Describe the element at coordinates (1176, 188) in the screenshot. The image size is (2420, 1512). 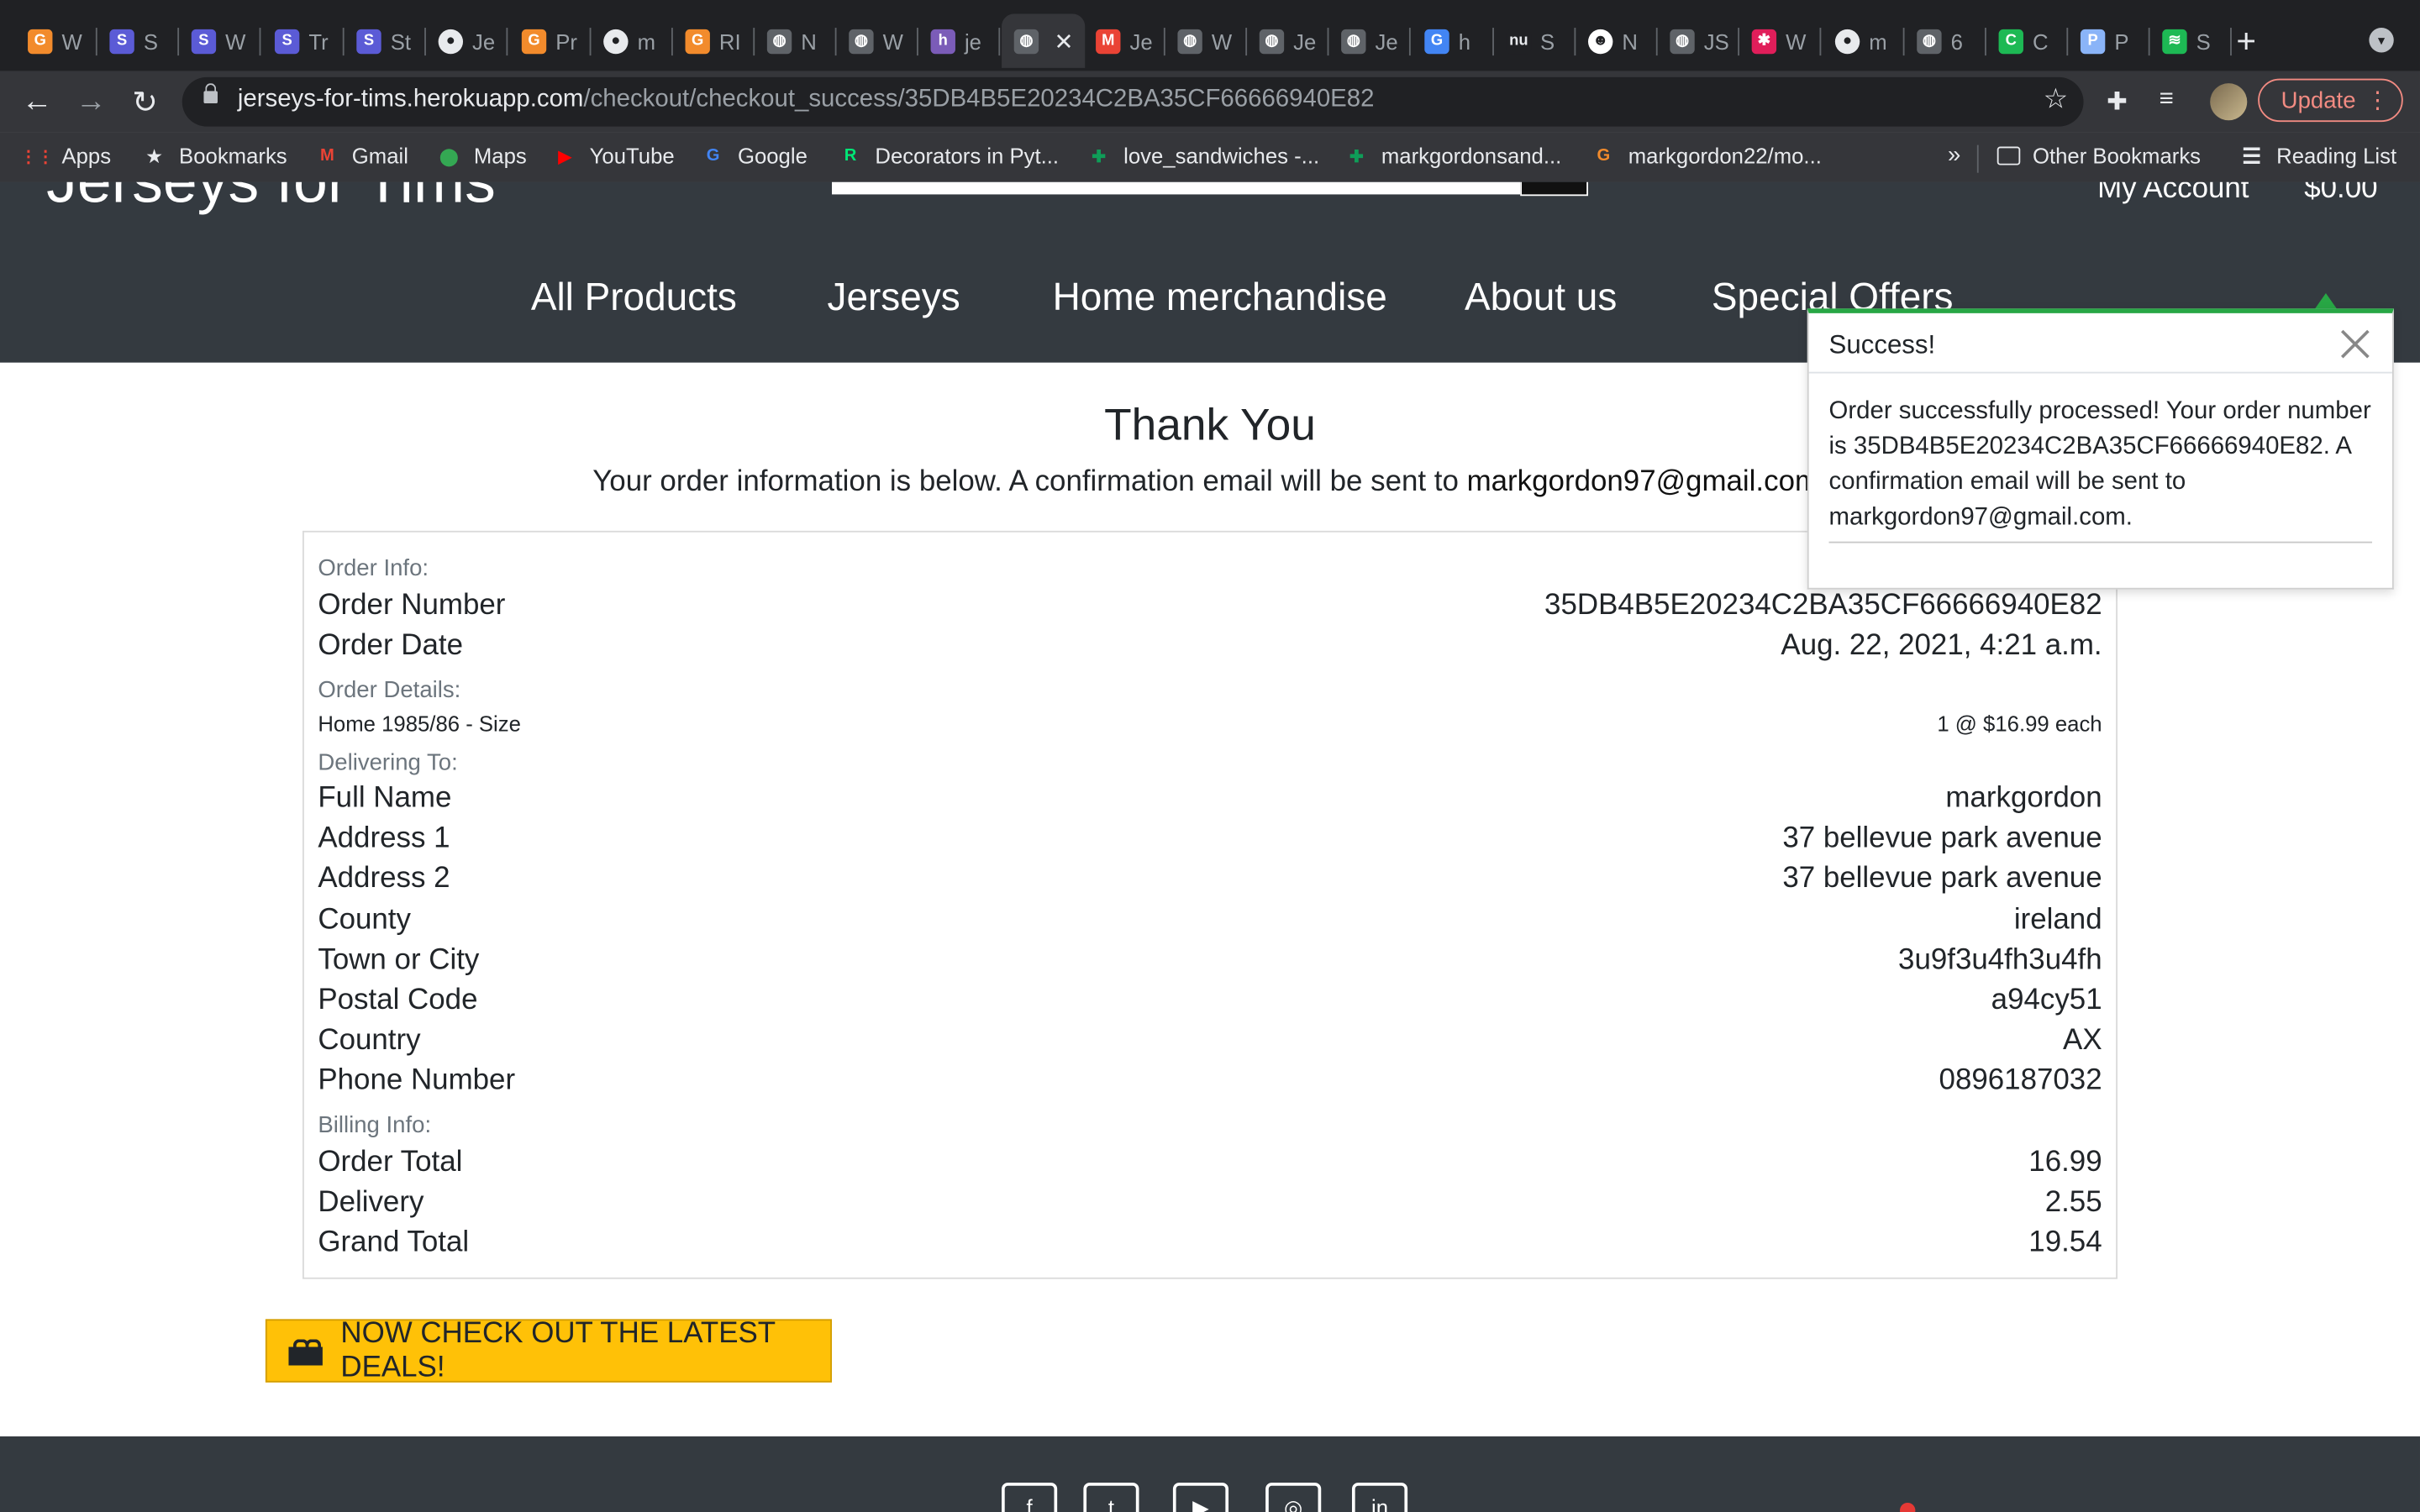
I see `site-search-input` at that location.